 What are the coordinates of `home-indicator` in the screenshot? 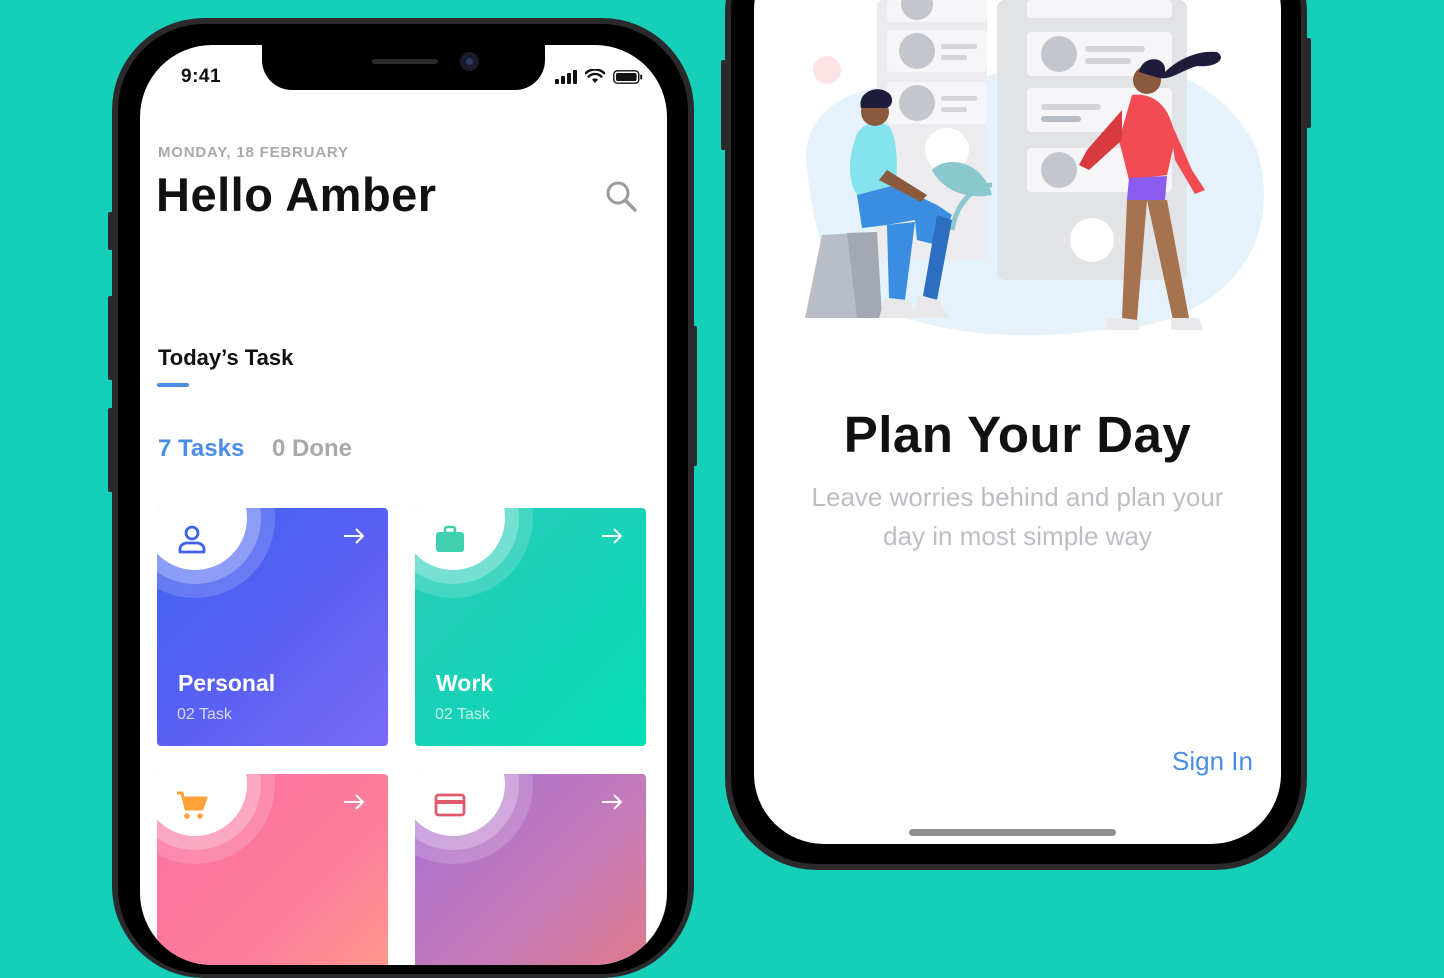 It's located at (1012, 832).